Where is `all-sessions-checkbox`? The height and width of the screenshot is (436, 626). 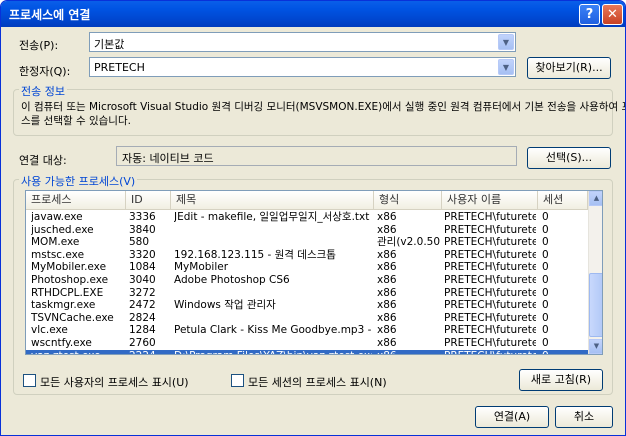
all-sessions-checkbox is located at coordinates (237, 380).